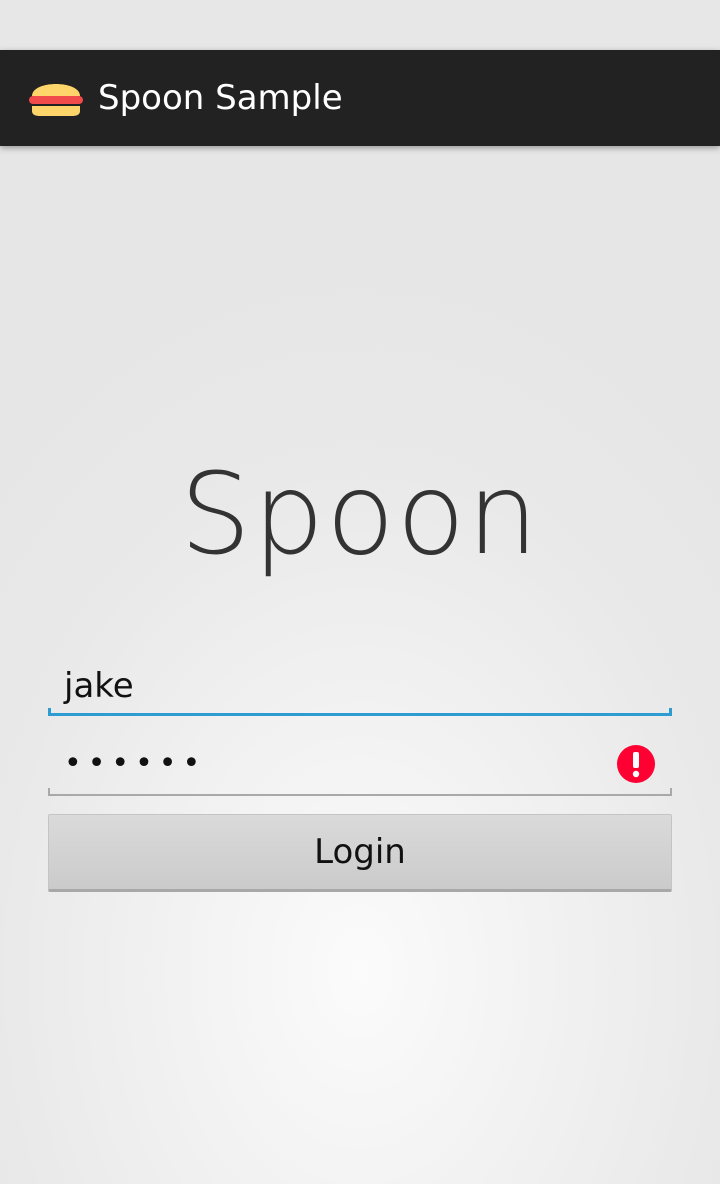  What do you see at coordinates (360, 688) in the screenshot?
I see `username-field: jake` at bounding box center [360, 688].